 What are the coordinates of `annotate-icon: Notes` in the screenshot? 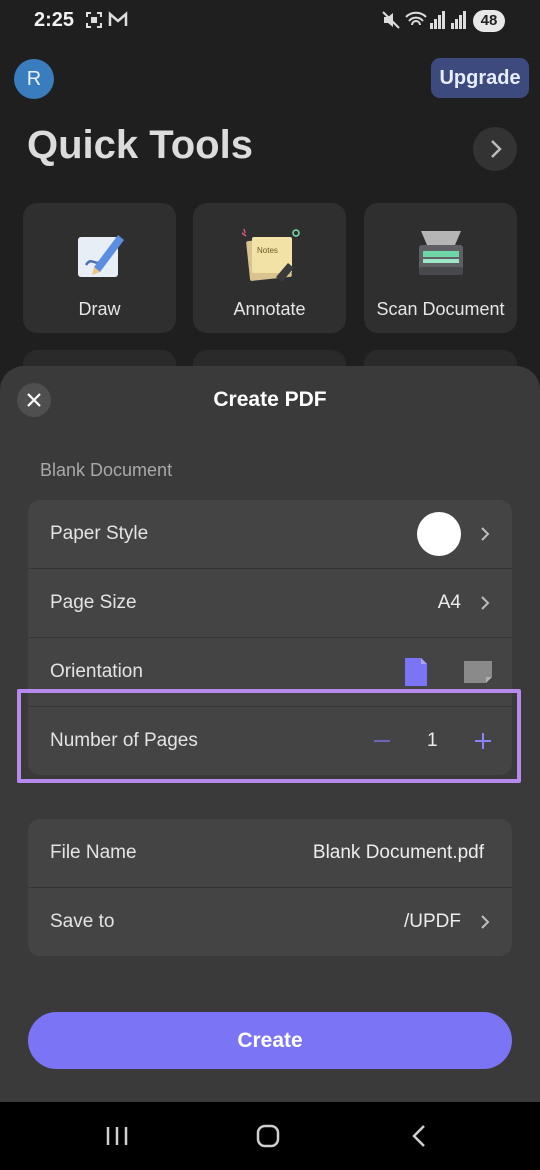 It's located at (270, 255).